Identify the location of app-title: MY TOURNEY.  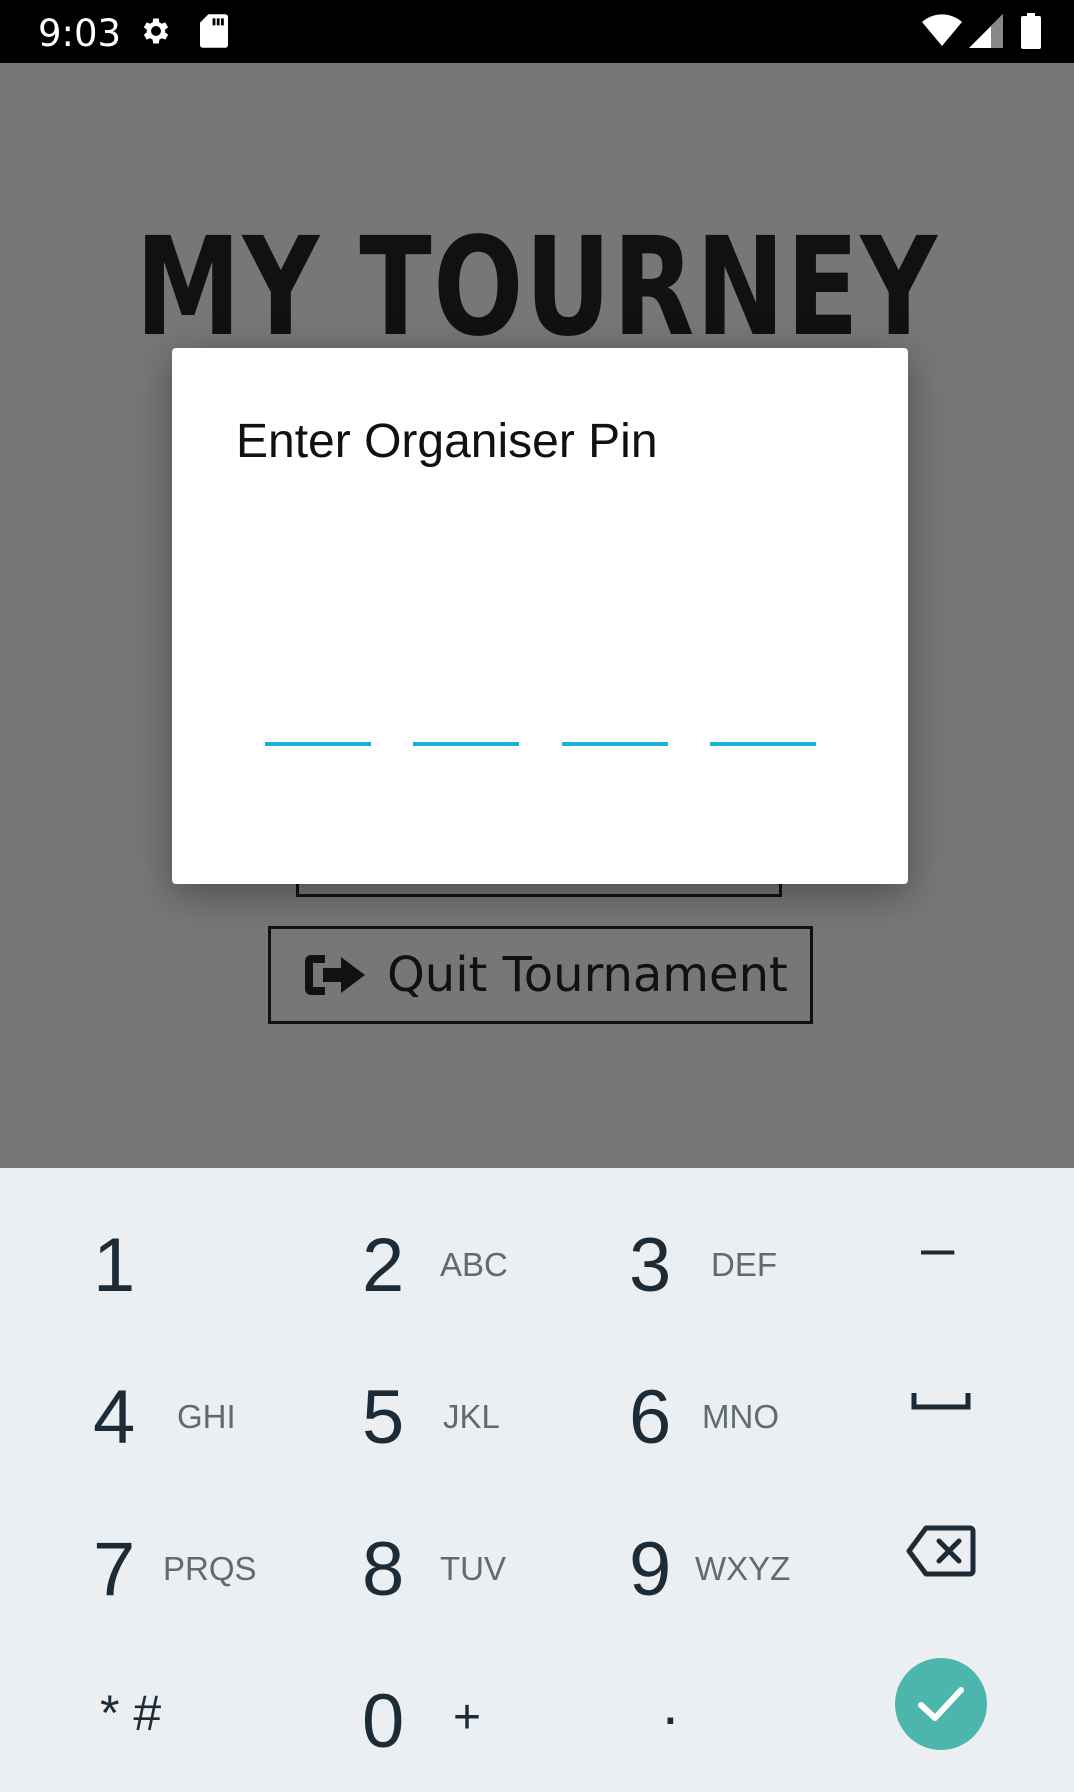
(537, 288).